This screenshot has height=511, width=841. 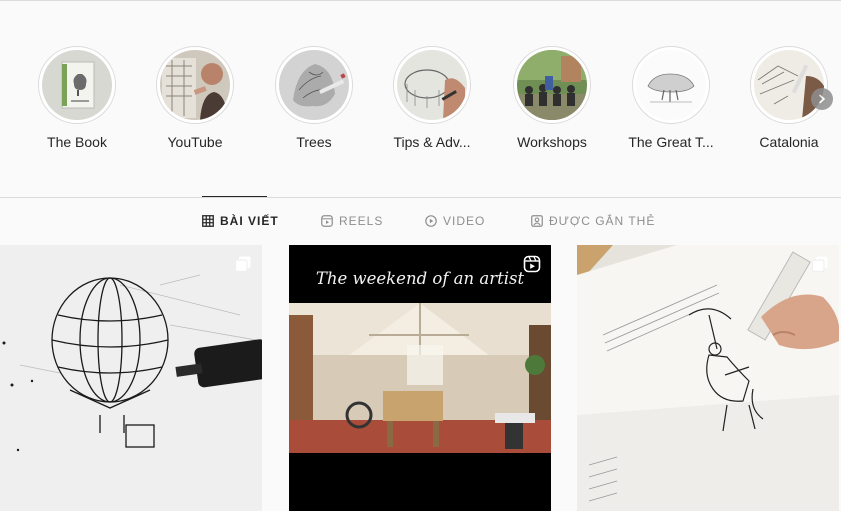 I want to click on artist-drawing-thumb, so click(x=195, y=85).